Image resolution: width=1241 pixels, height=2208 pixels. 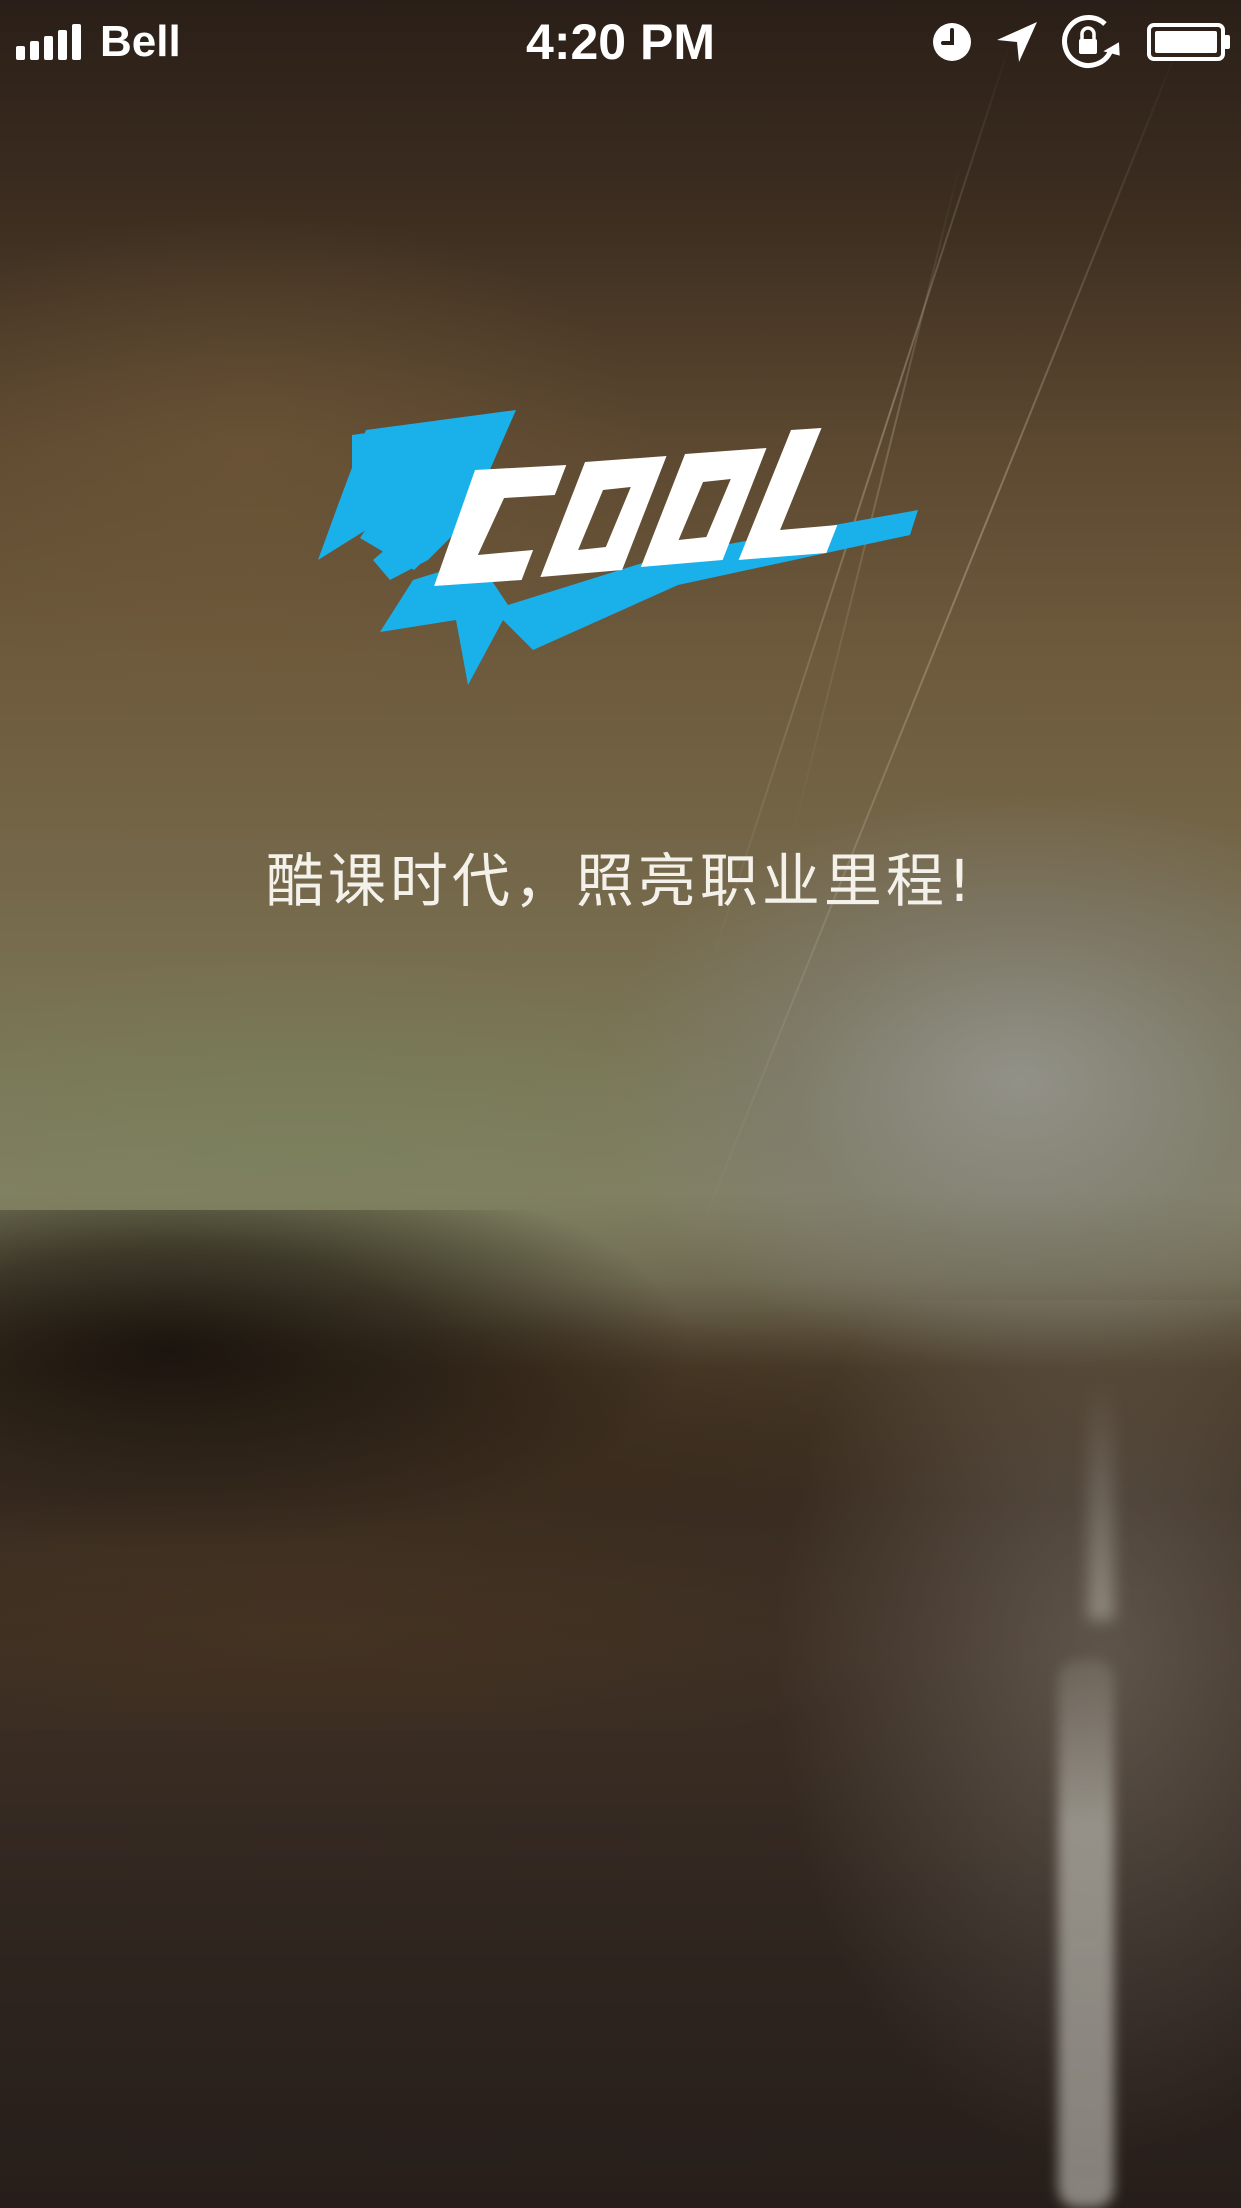 What do you see at coordinates (1189, 42) in the screenshot?
I see `battery-icon` at bounding box center [1189, 42].